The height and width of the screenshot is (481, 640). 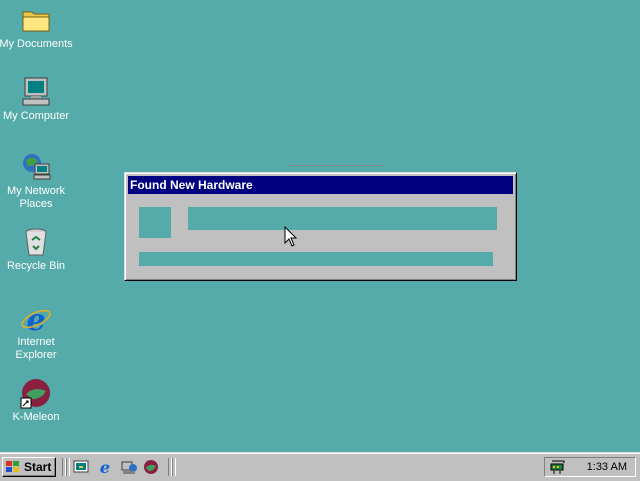 I want to click on system-tray: 1:33 AM, so click(x=590, y=467).